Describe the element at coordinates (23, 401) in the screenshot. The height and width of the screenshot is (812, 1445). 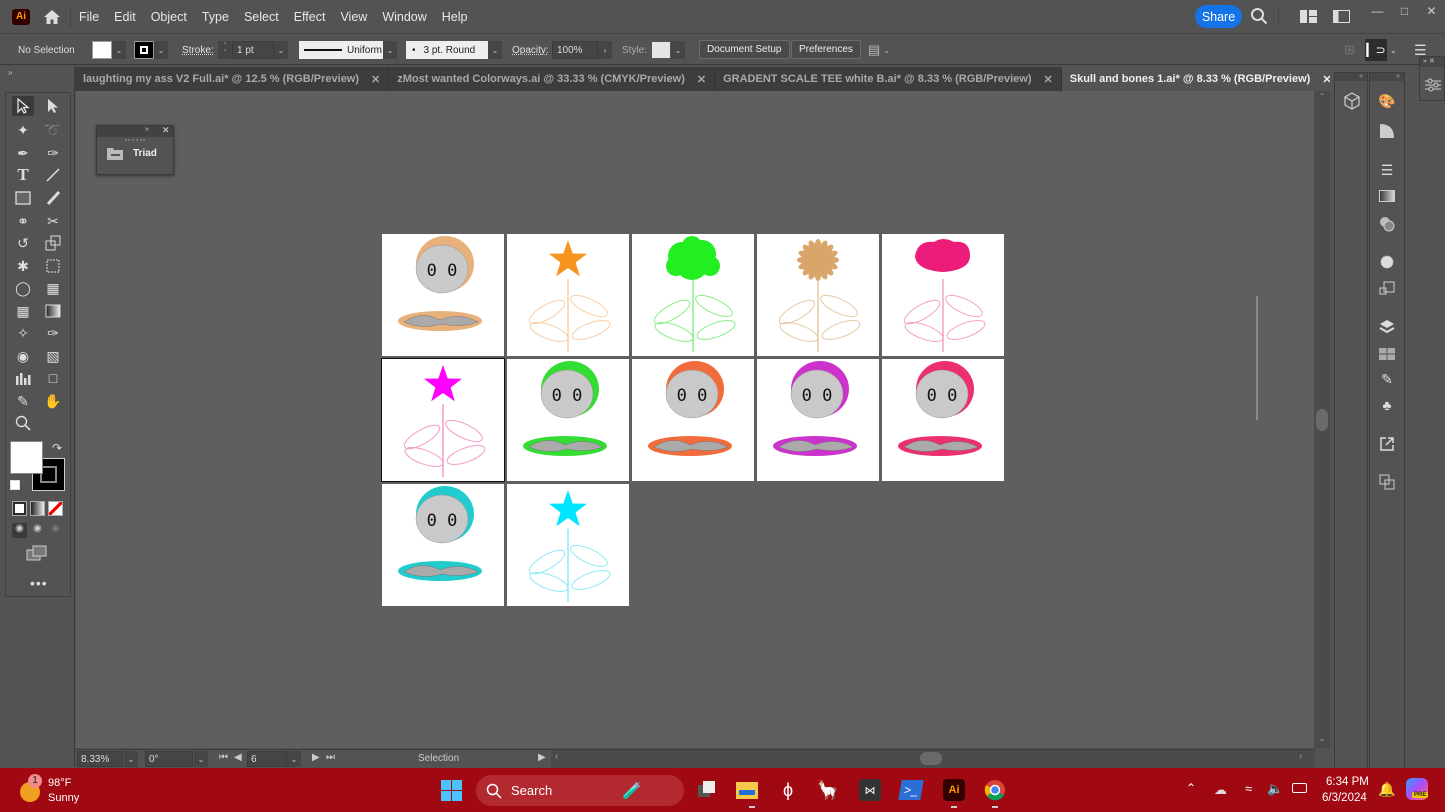
I see `pencil-tool-icon: ✎` at that location.